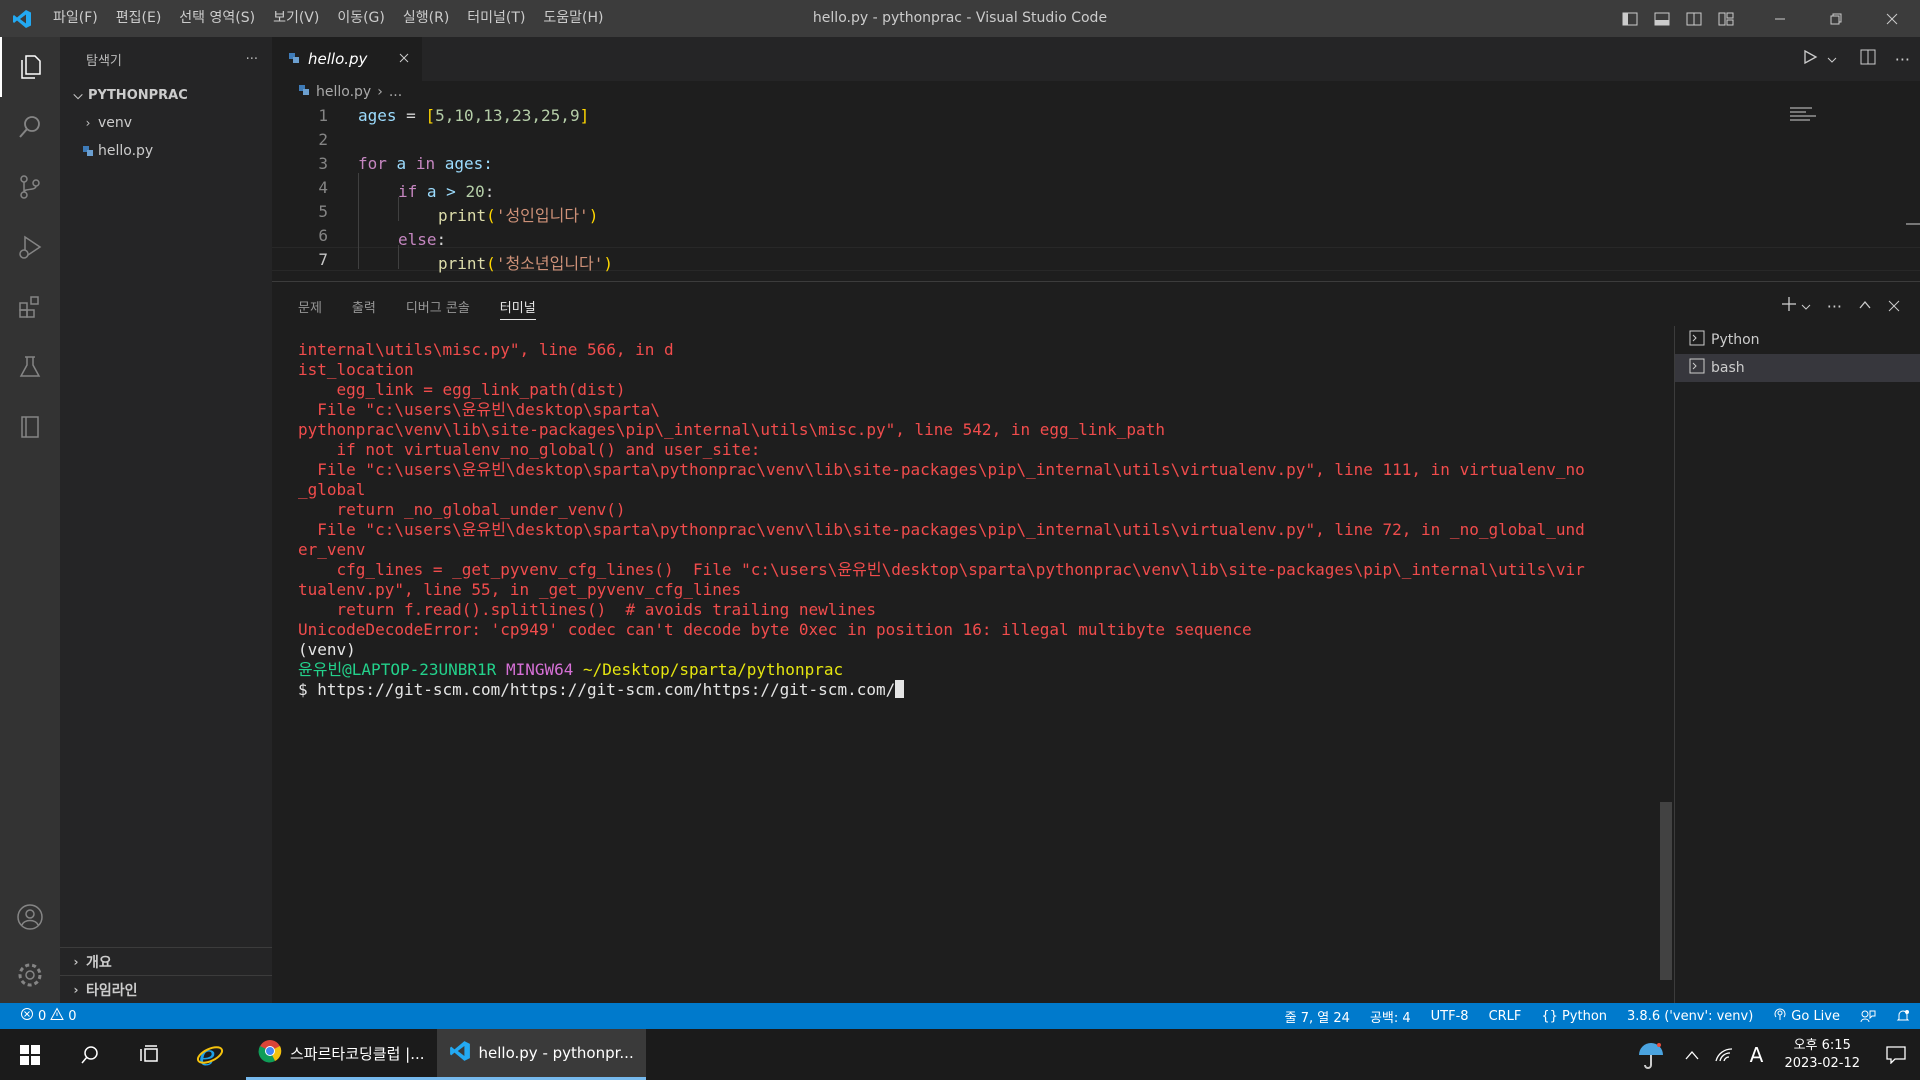  Describe the element at coordinates (88, 123) in the screenshot. I see `chevron-right-icon: ›` at that location.